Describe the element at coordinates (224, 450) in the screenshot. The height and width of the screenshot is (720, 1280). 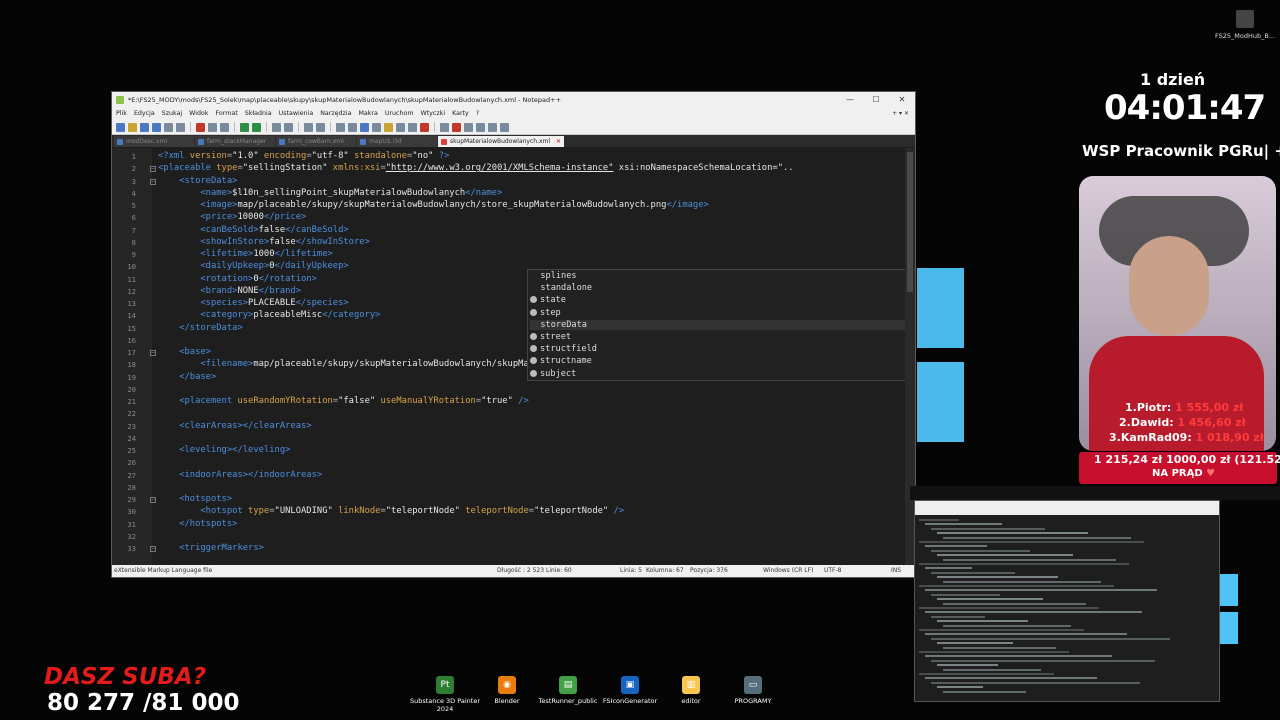
I see `code-line: <leveling></leveling>` at that location.